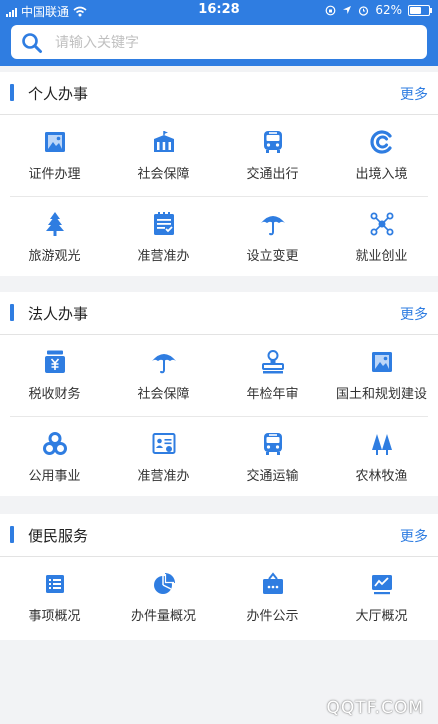 This screenshot has height=724, width=438. Describe the element at coordinates (272, 156) in the screenshot. I see `grid-item-transport: 交通出行` at that location.